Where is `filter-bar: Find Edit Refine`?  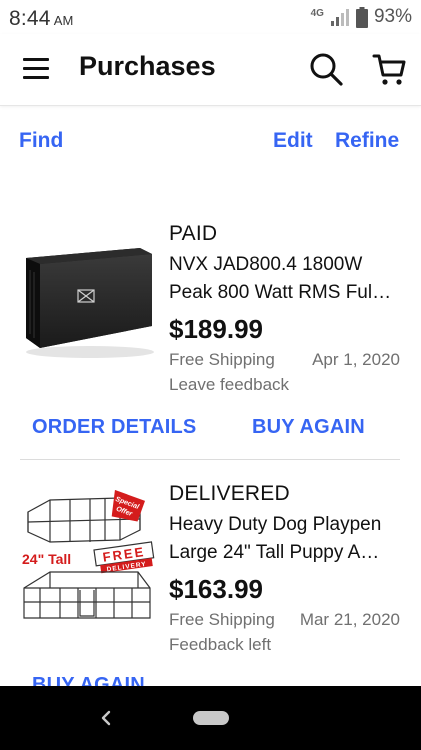 filter-bar: Find Edit Refine is located at coordinates (210, 142).